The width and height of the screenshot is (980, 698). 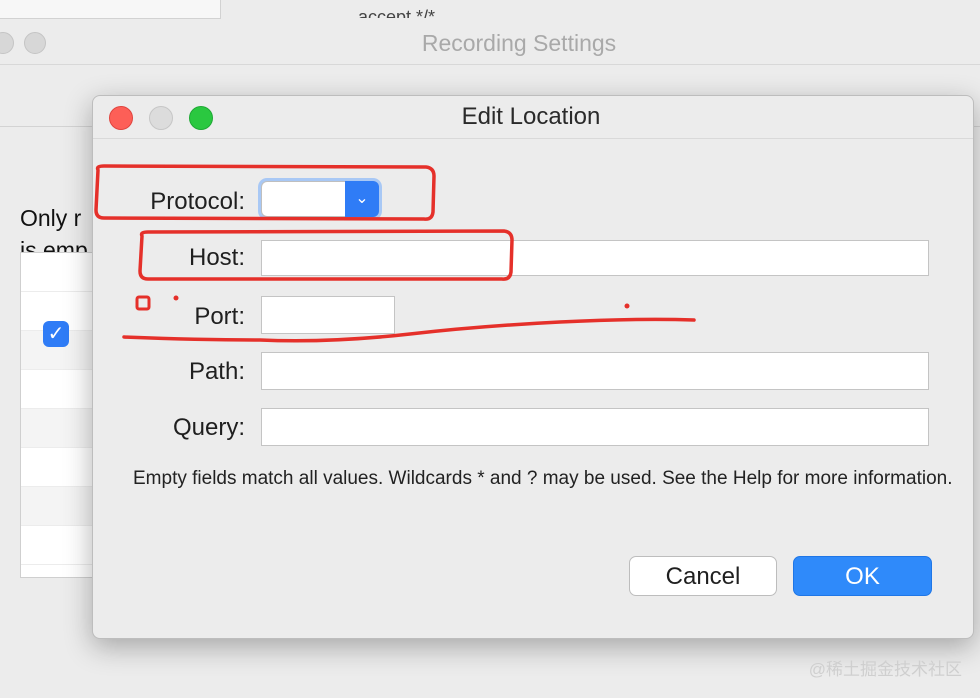 I want to click on watermark-text: @稀土掘金技术社区, so click(x=885, y=669).